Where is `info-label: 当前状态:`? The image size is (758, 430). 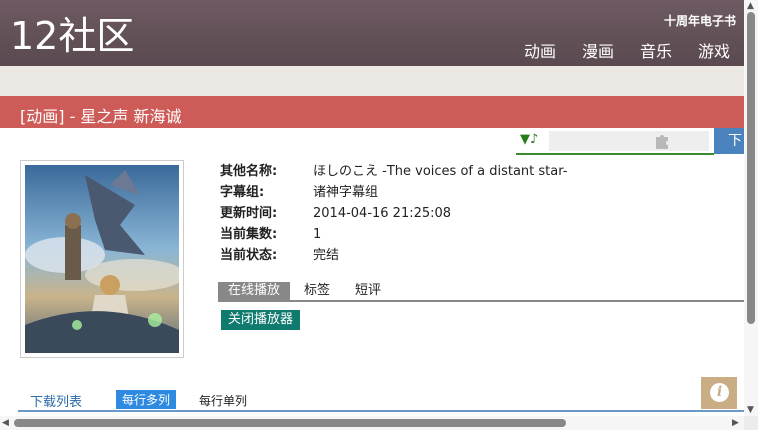
info-label: 当前状态: is located at coordinates (249, 255).